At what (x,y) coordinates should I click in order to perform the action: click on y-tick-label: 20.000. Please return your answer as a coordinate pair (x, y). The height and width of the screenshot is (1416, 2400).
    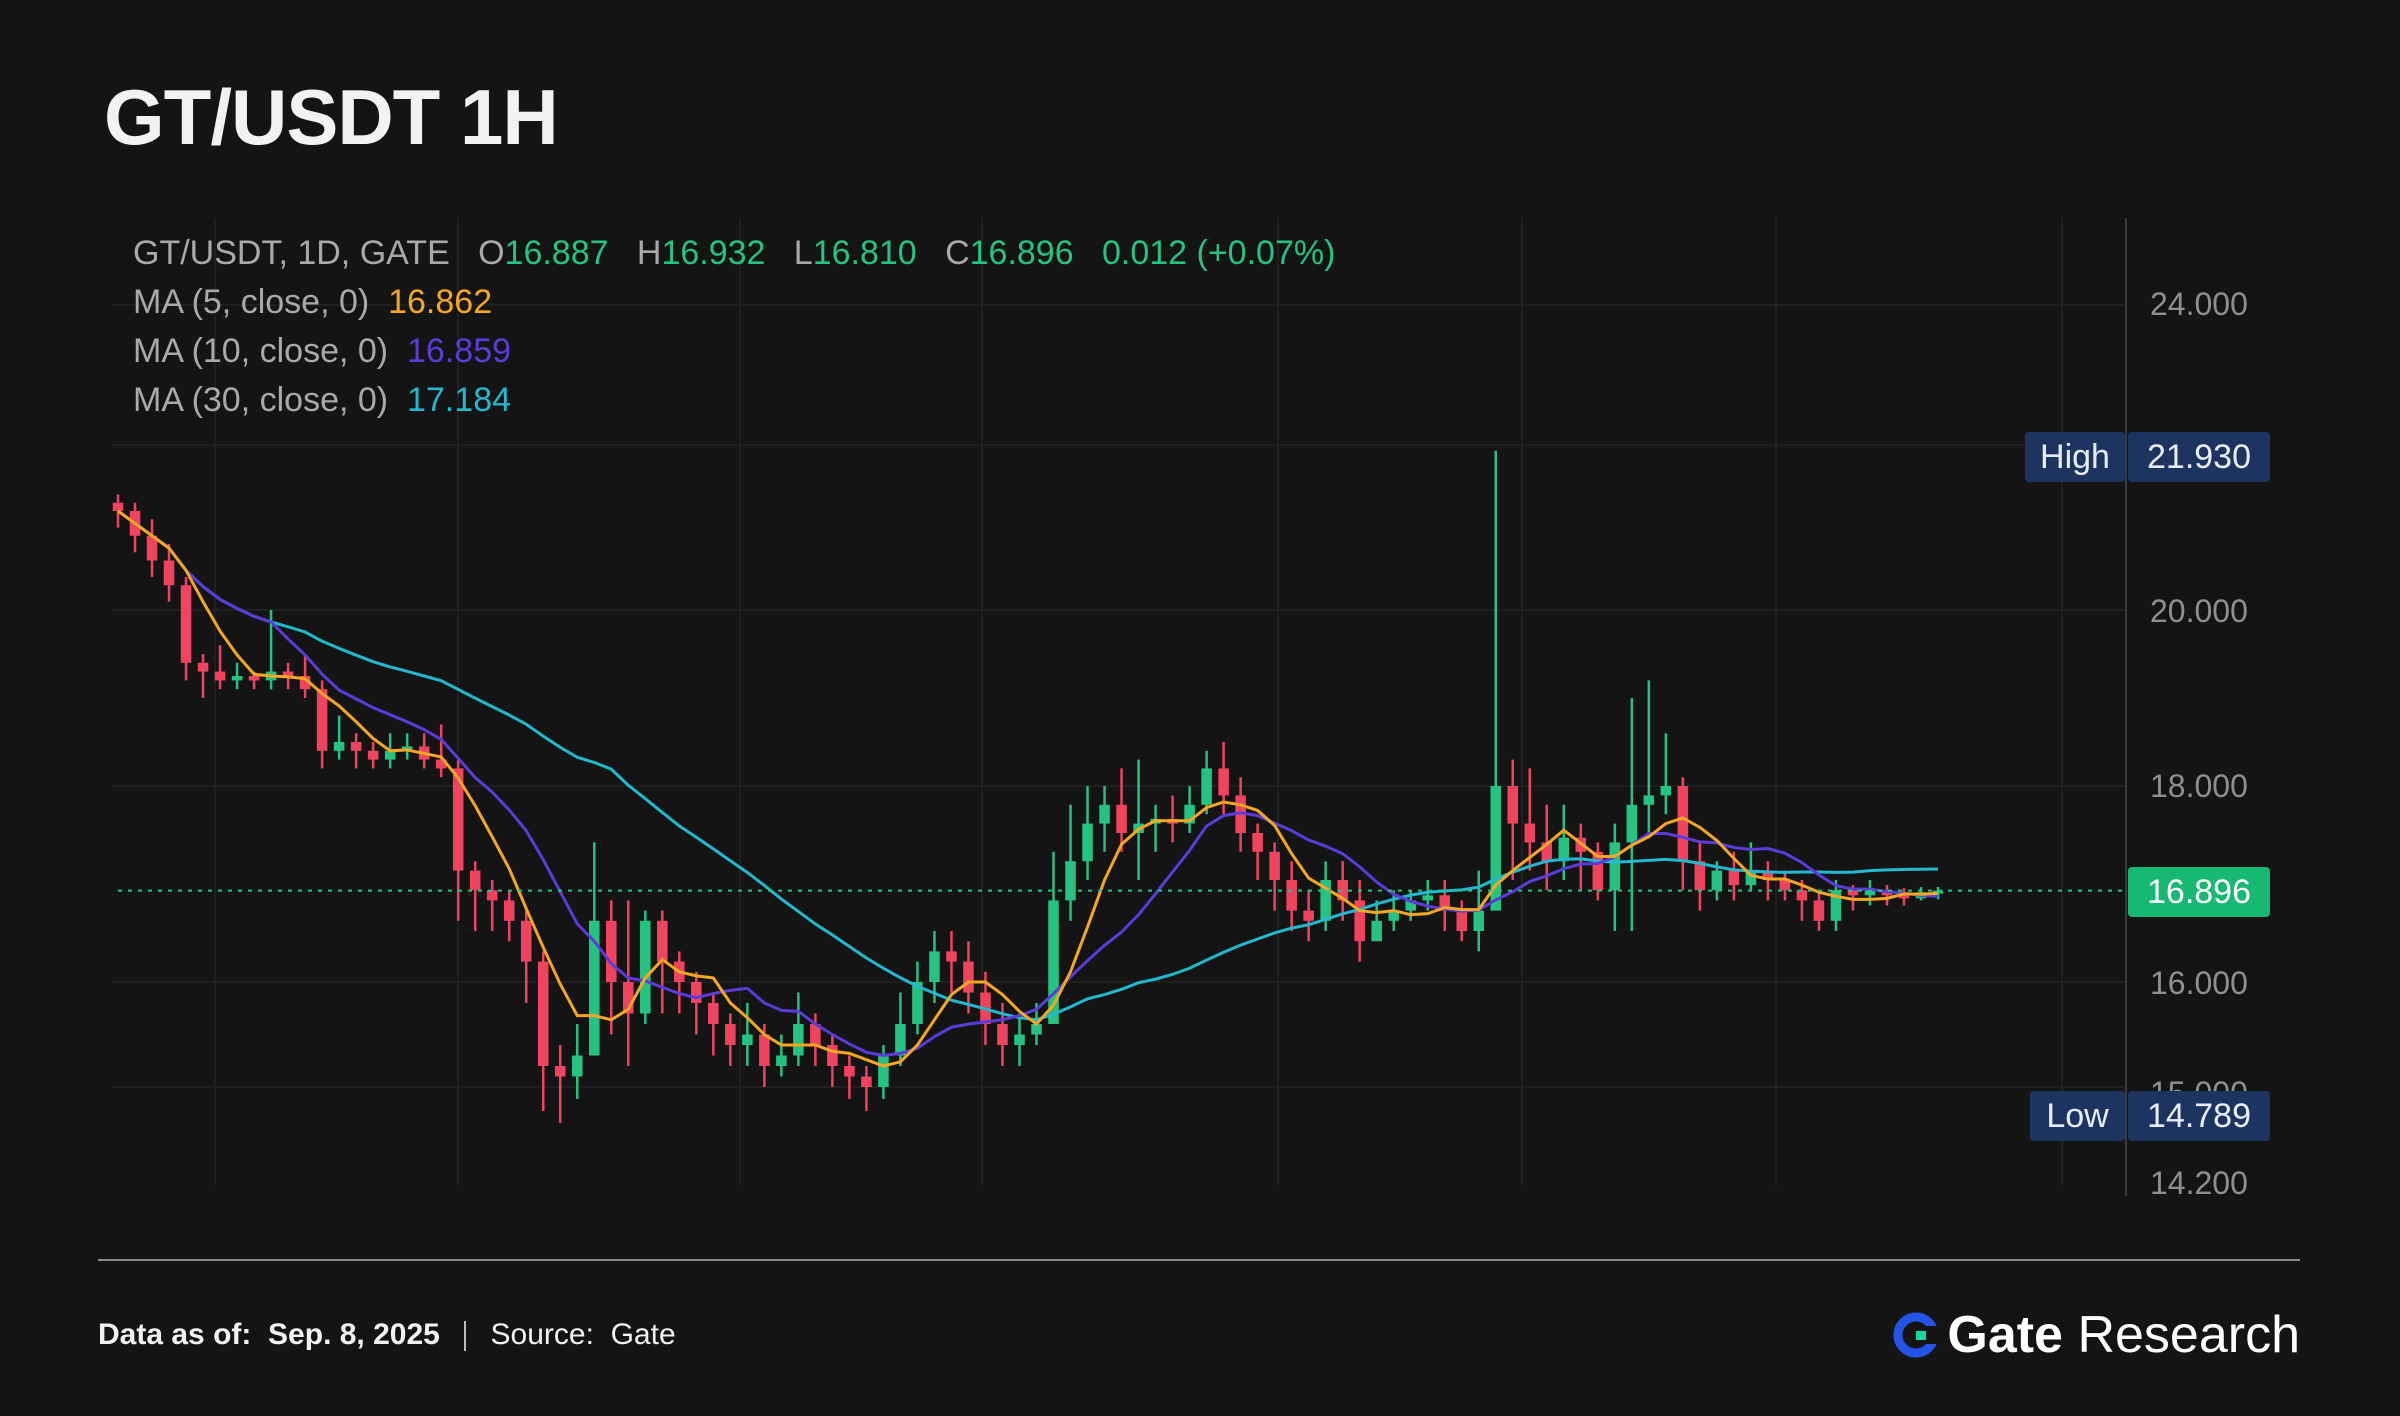
    Looking at the image, I should click on (2199, 611).